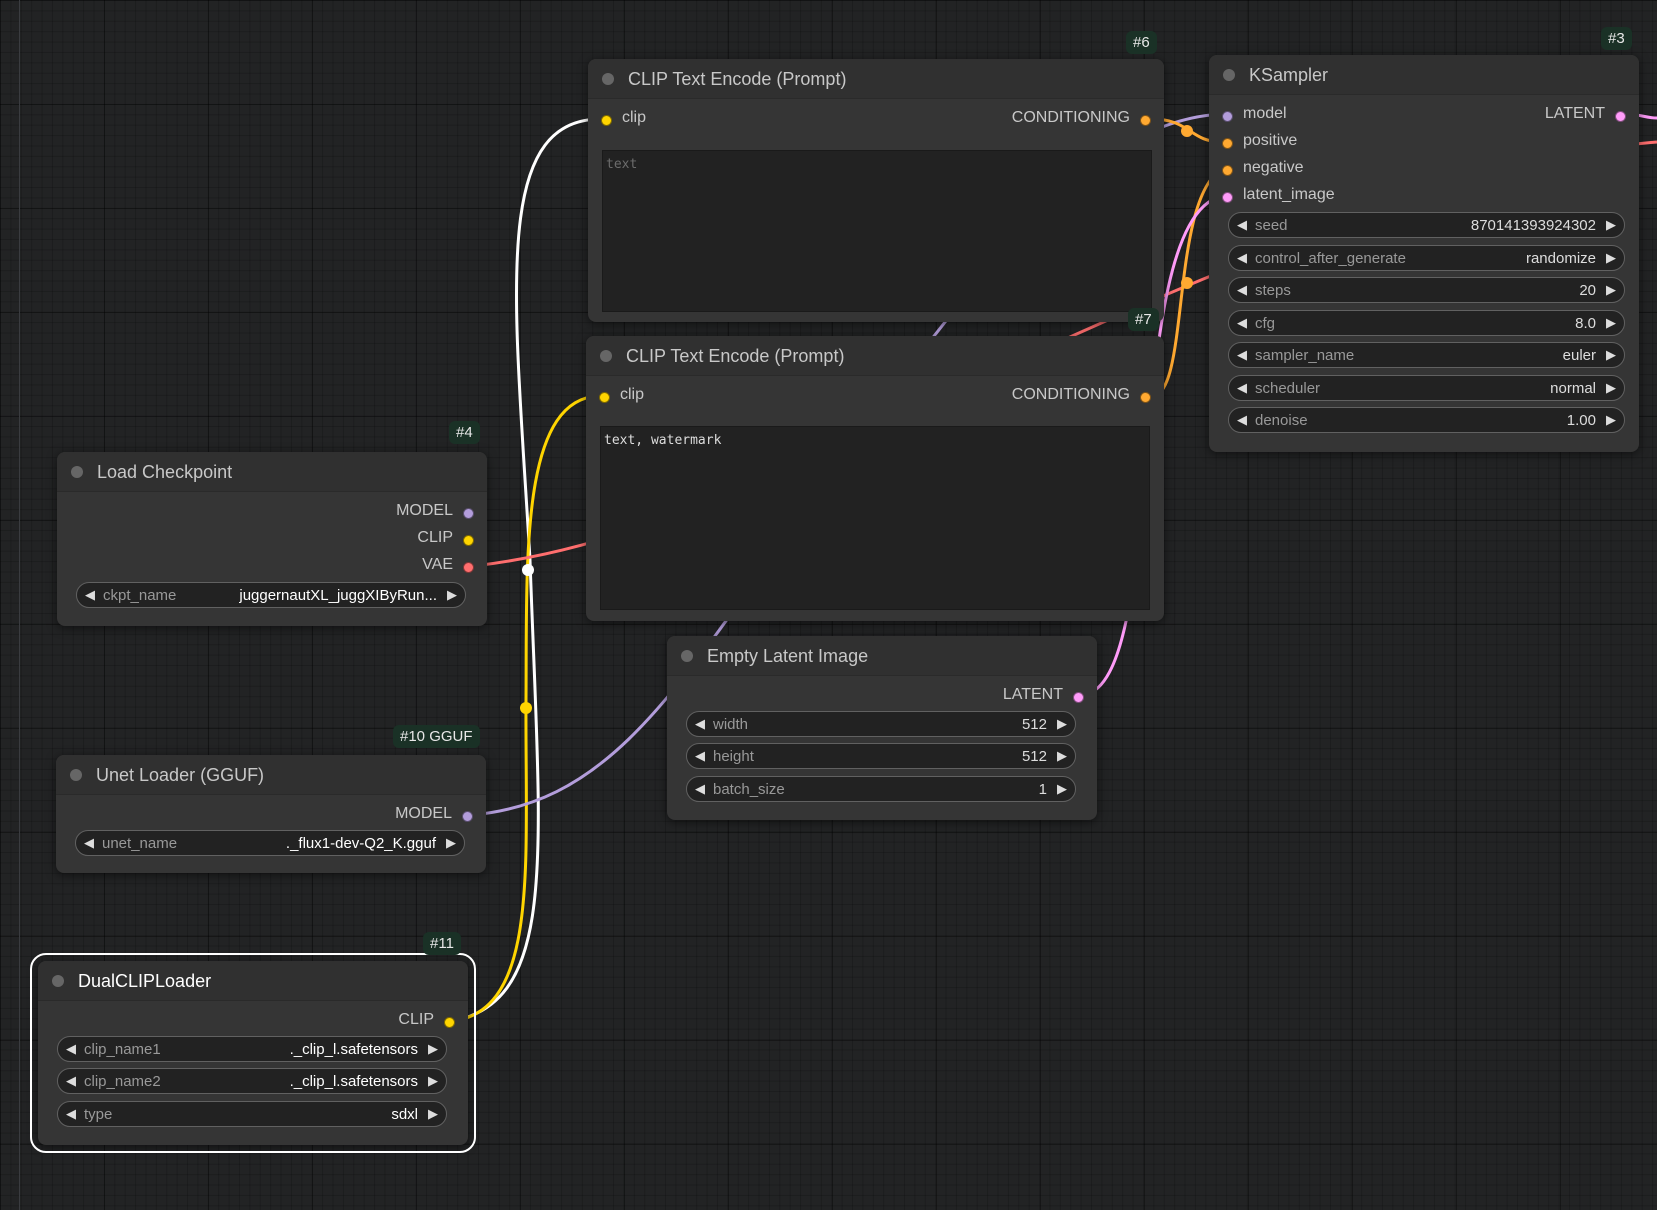 The image size is (1657, 1210). I want to click on widget-batch-size: ◀ batch_size 1 ▶, so click(881, 789).